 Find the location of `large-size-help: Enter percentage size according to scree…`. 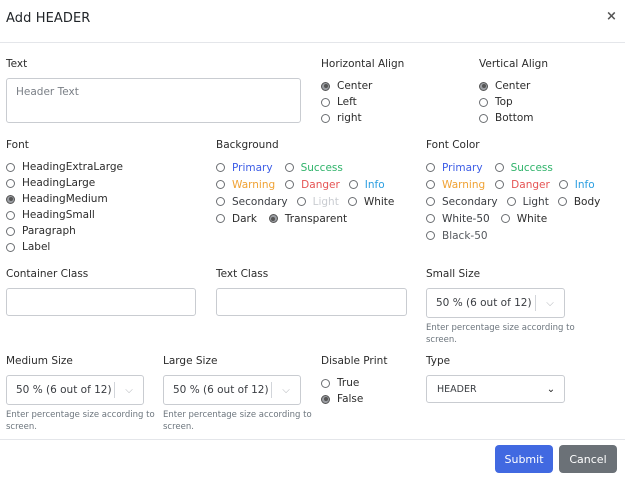

large-size-help: Enter percentage size according to scree… is located at coordinates (237, 421).